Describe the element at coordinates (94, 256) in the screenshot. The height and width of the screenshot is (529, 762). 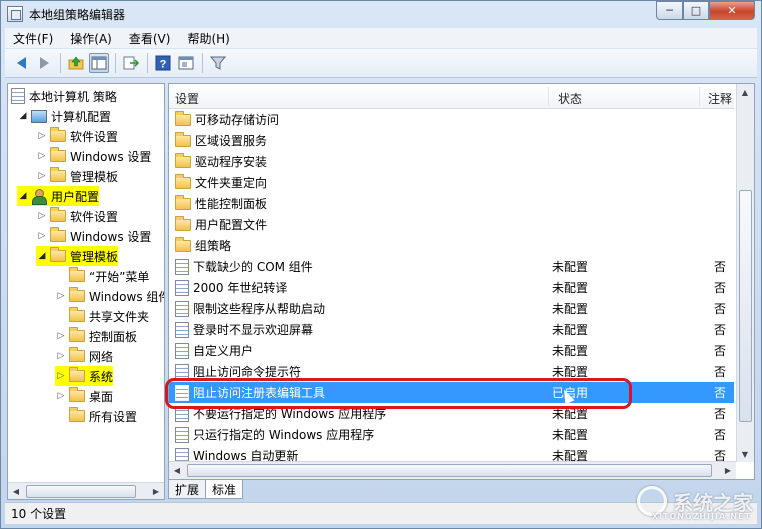
I see `tree-item-label: 管理模板` at that location.